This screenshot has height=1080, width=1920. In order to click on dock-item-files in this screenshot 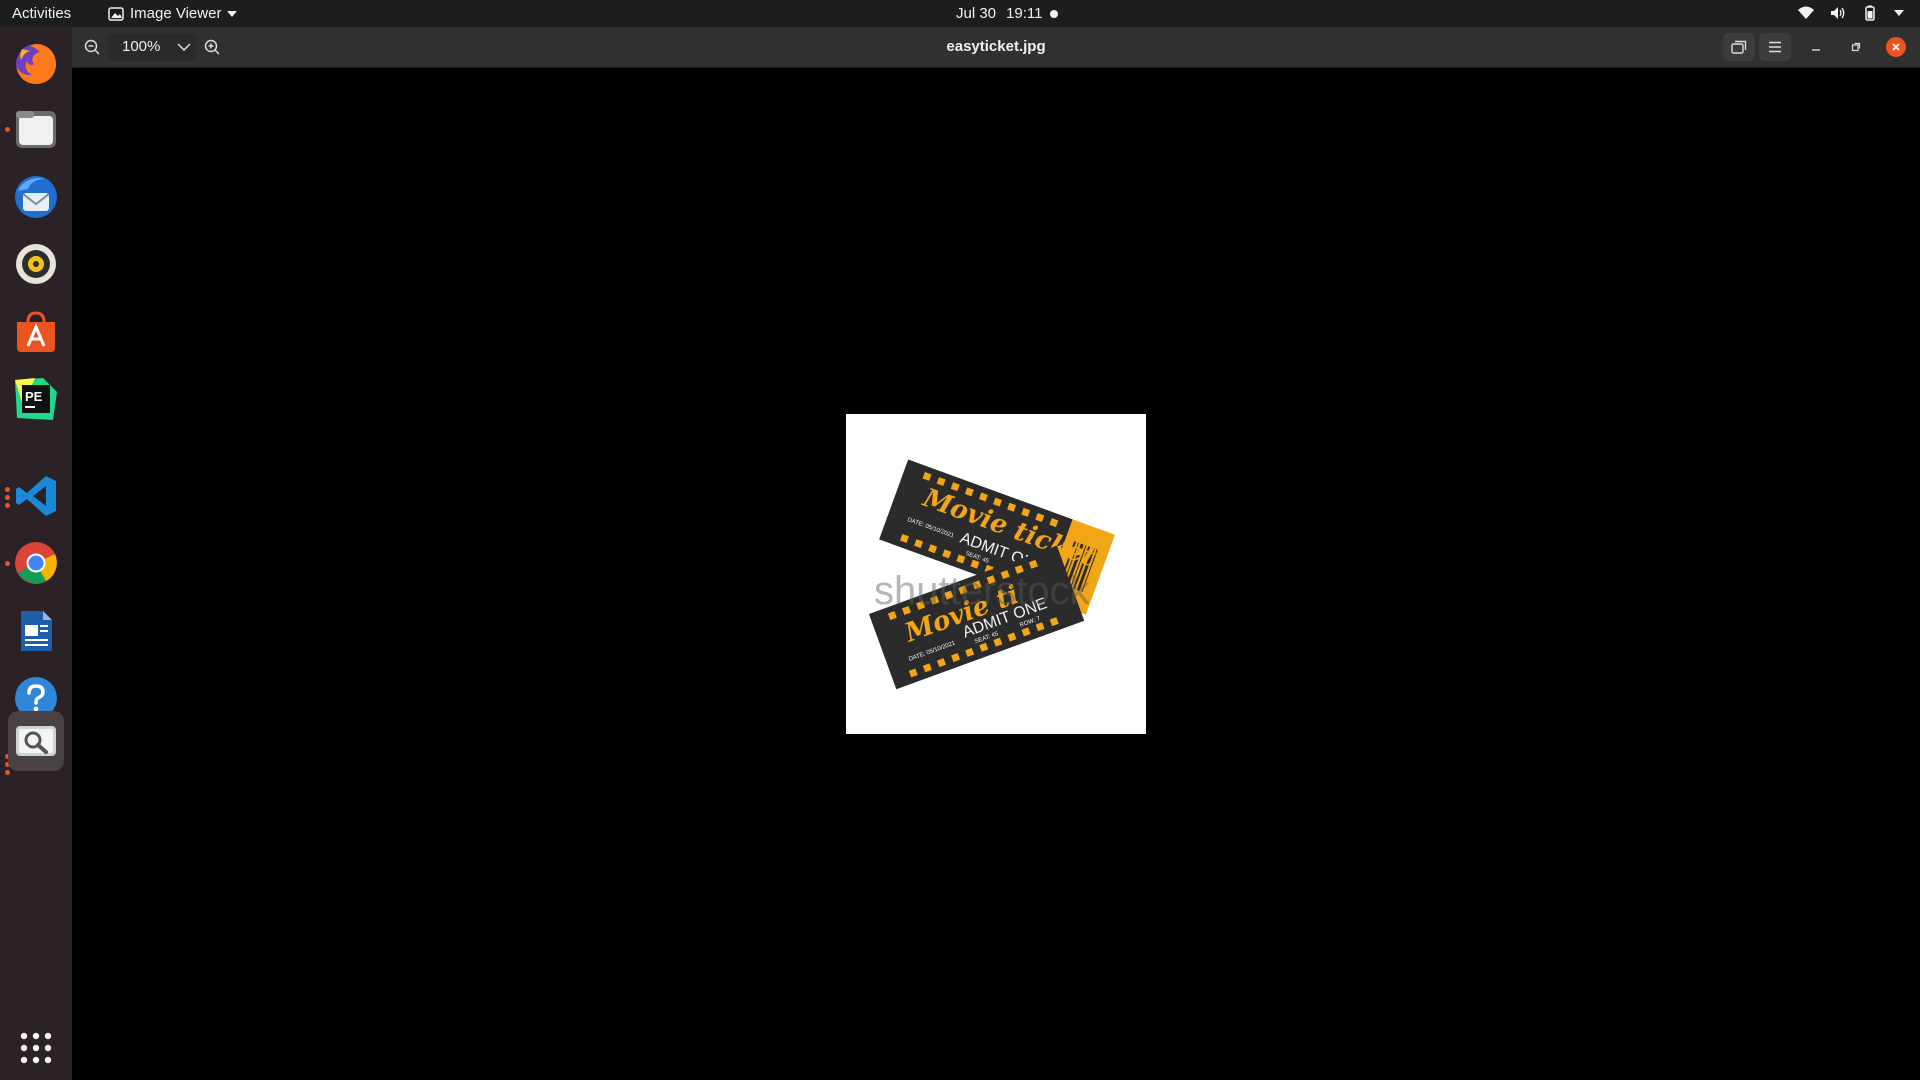, I will do `click(36, 129)`.